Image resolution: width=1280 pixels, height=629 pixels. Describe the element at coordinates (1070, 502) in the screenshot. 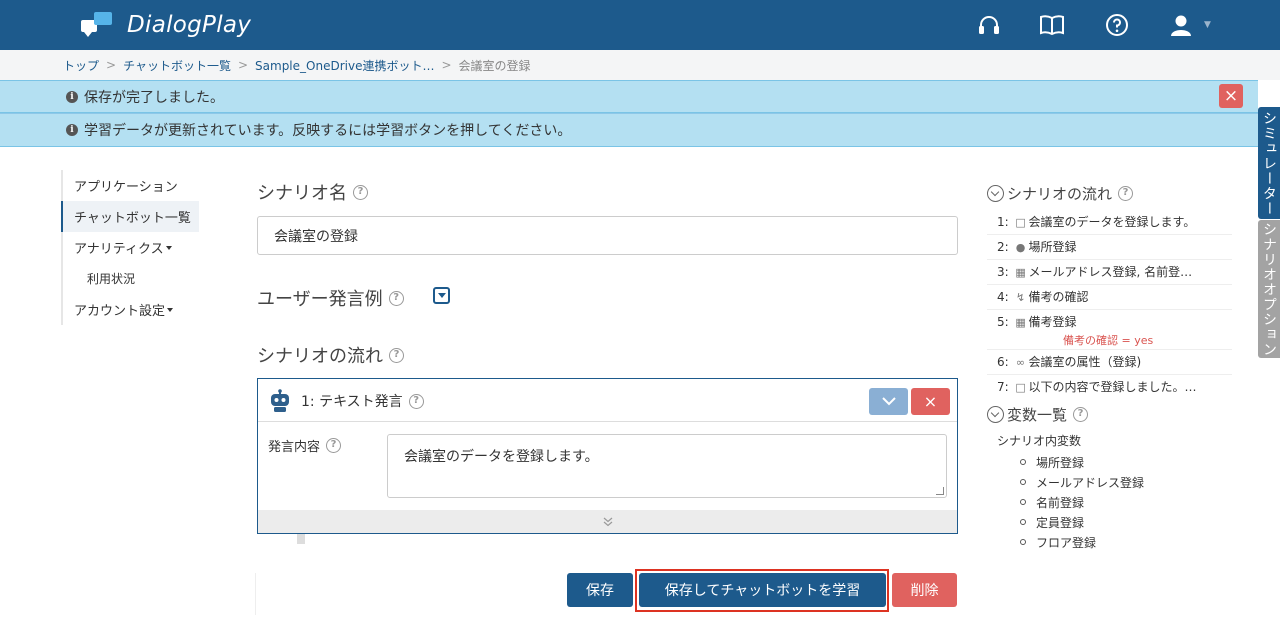

I see `variable-item: 名前登録` at that location.